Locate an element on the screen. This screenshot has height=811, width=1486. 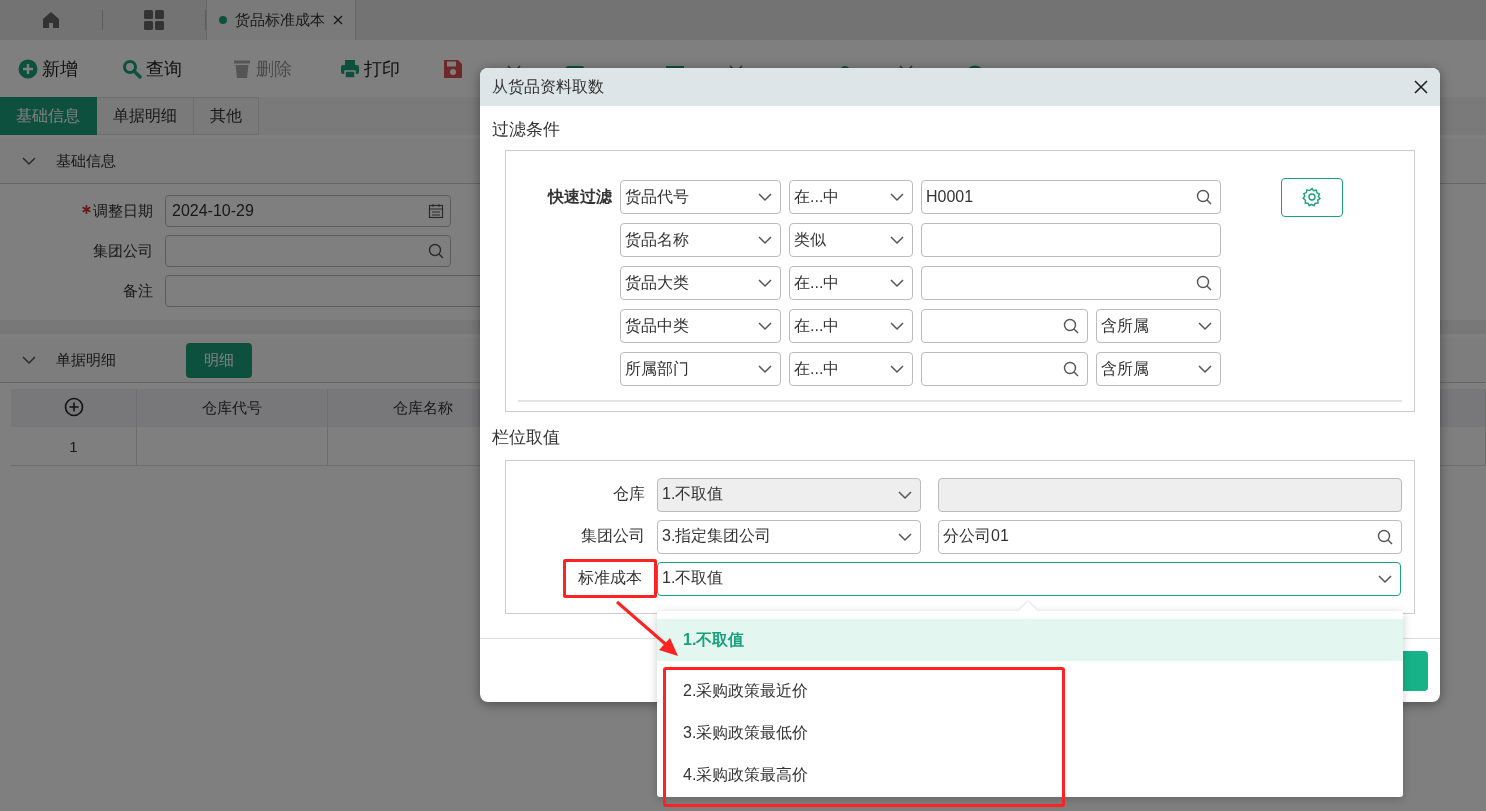
toolbar-button: 新增 is located at coordinates (70, 68).